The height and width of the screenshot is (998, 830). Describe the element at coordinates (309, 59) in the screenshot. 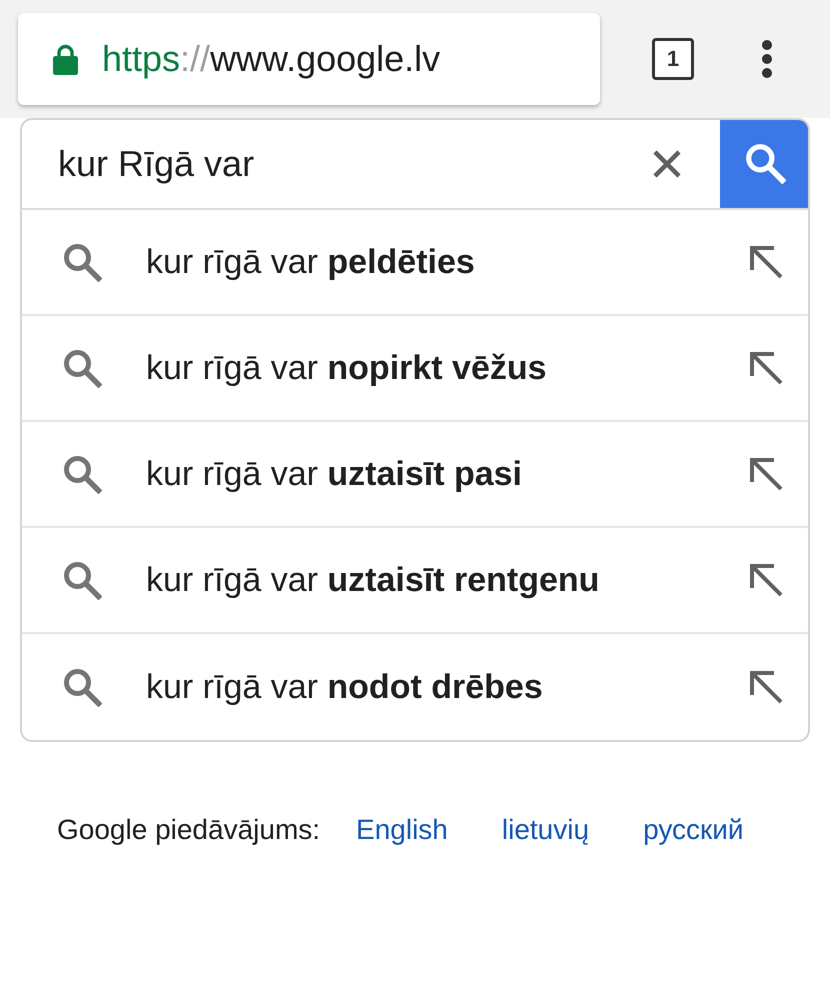

I see `address-bar: https://www.google.lv` at that location.